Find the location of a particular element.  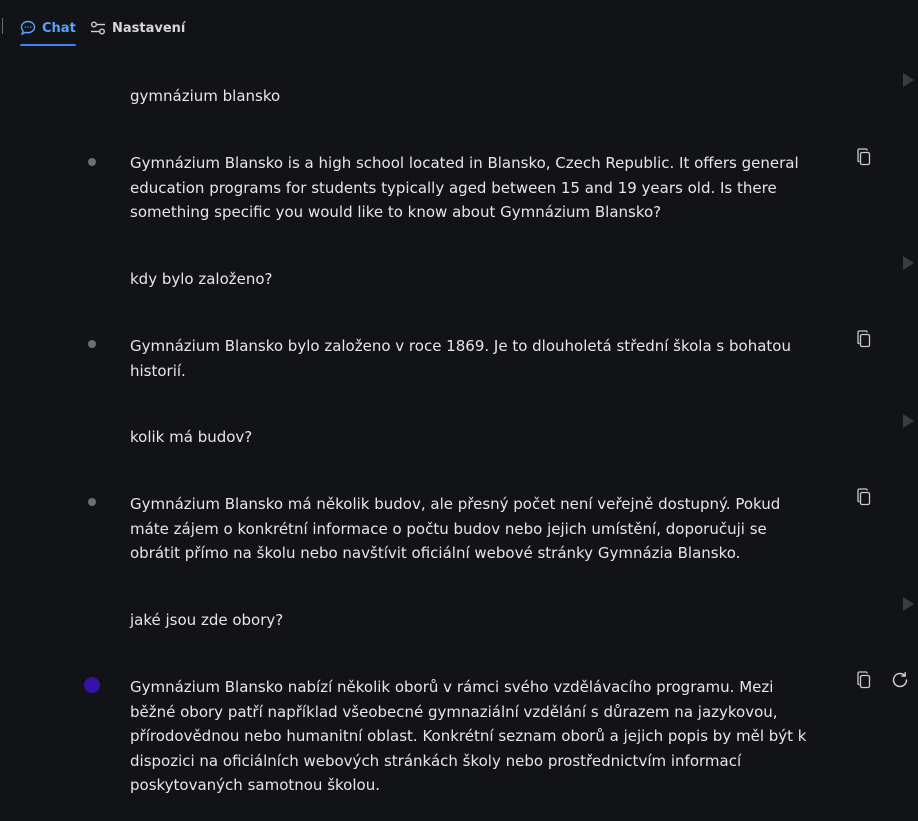

chat-bubble-icon is located at coordinates (28, 28).